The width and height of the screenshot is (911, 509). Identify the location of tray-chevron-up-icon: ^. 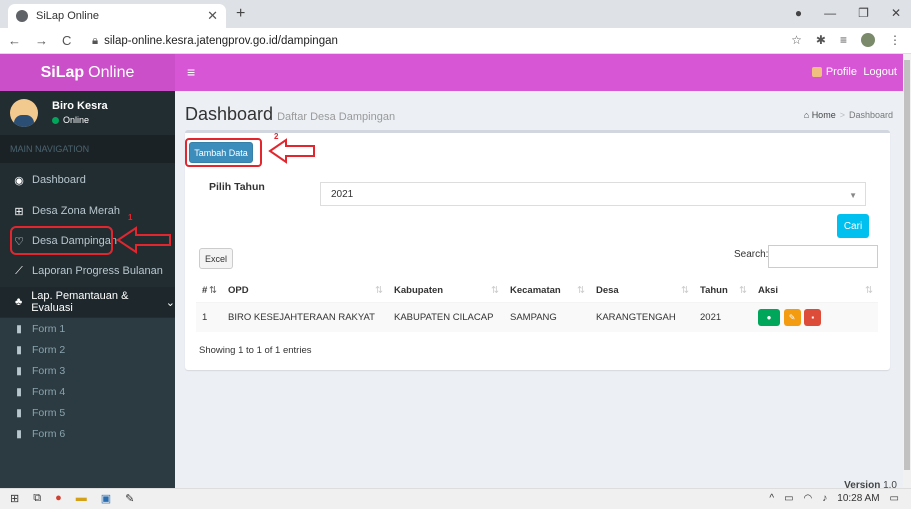
(771, 498).